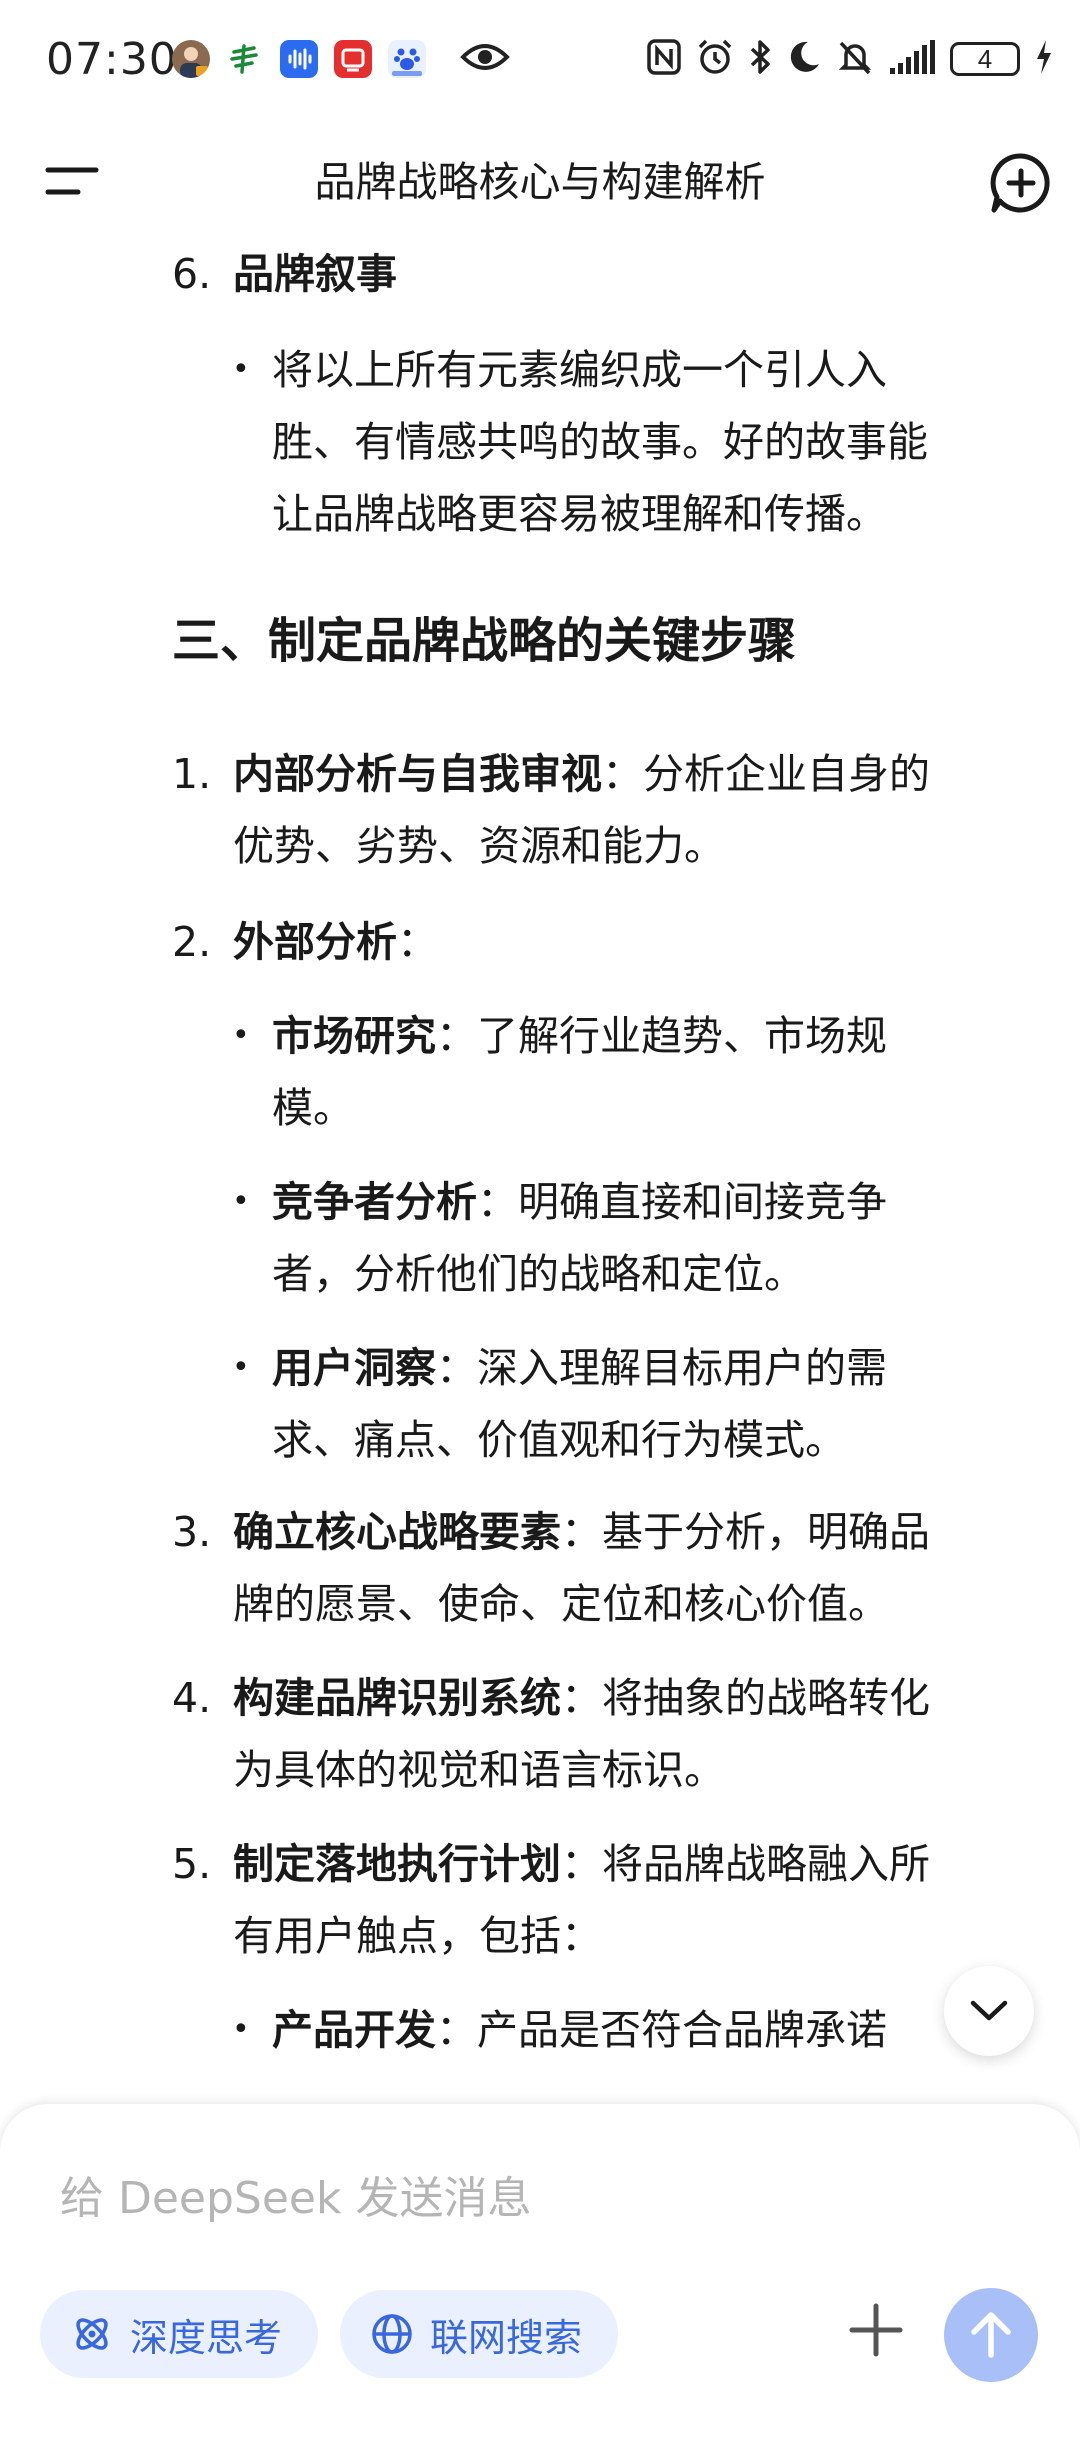  What do you see at coordinates (804, 59) in the screenshot?
I see `do-not-disturb-icon` at bounding box center [804, 59].